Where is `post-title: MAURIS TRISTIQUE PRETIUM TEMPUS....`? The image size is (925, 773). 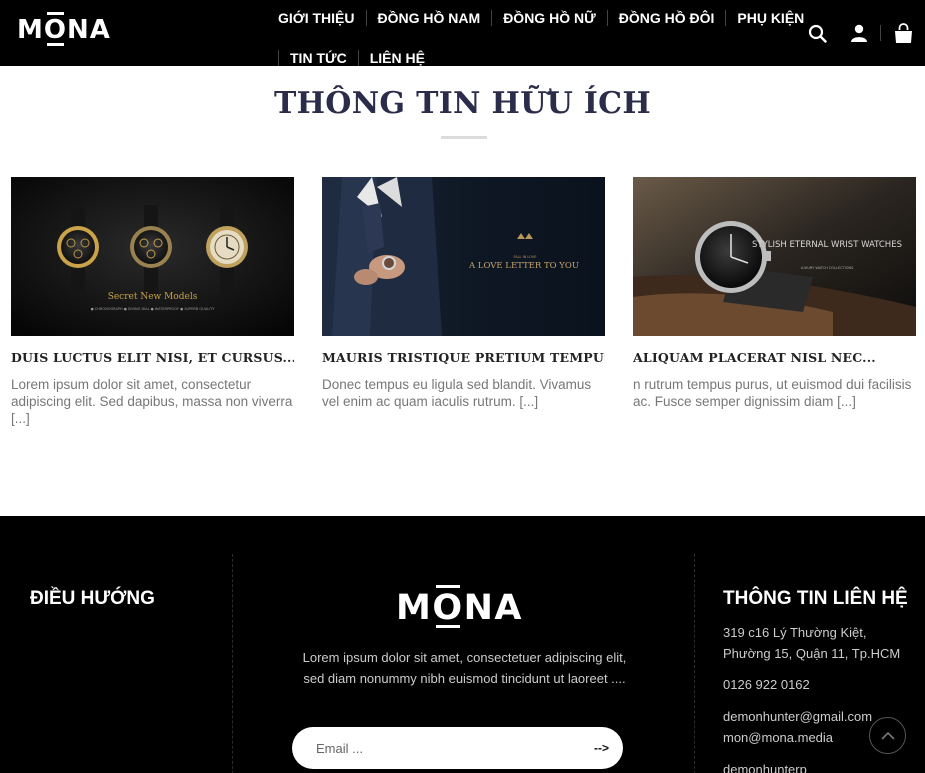 post-title: MAURIS TRISTIQUE PRETIUM TEMPUS.... is located at coordinates (463, 357).